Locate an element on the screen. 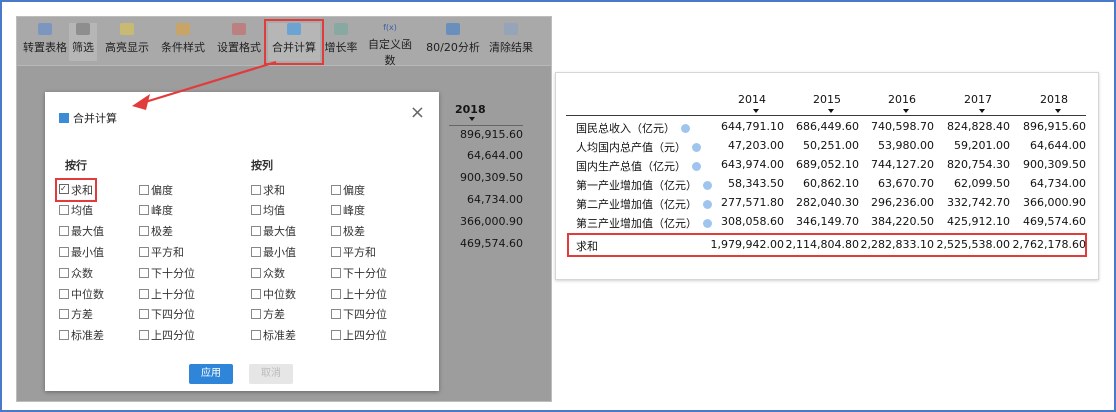 The image size is (1116, 412). toolbar-highlight-button: 高亮显示 is located at coordinates (127, 42).